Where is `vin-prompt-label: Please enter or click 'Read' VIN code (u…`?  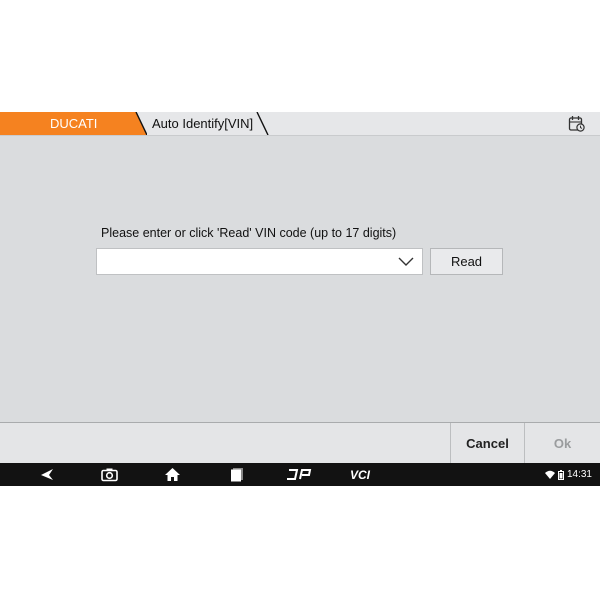
vin-prompt-label: Please enter or click 'Read' VIN code (u… is located at coordinates (249, 233).